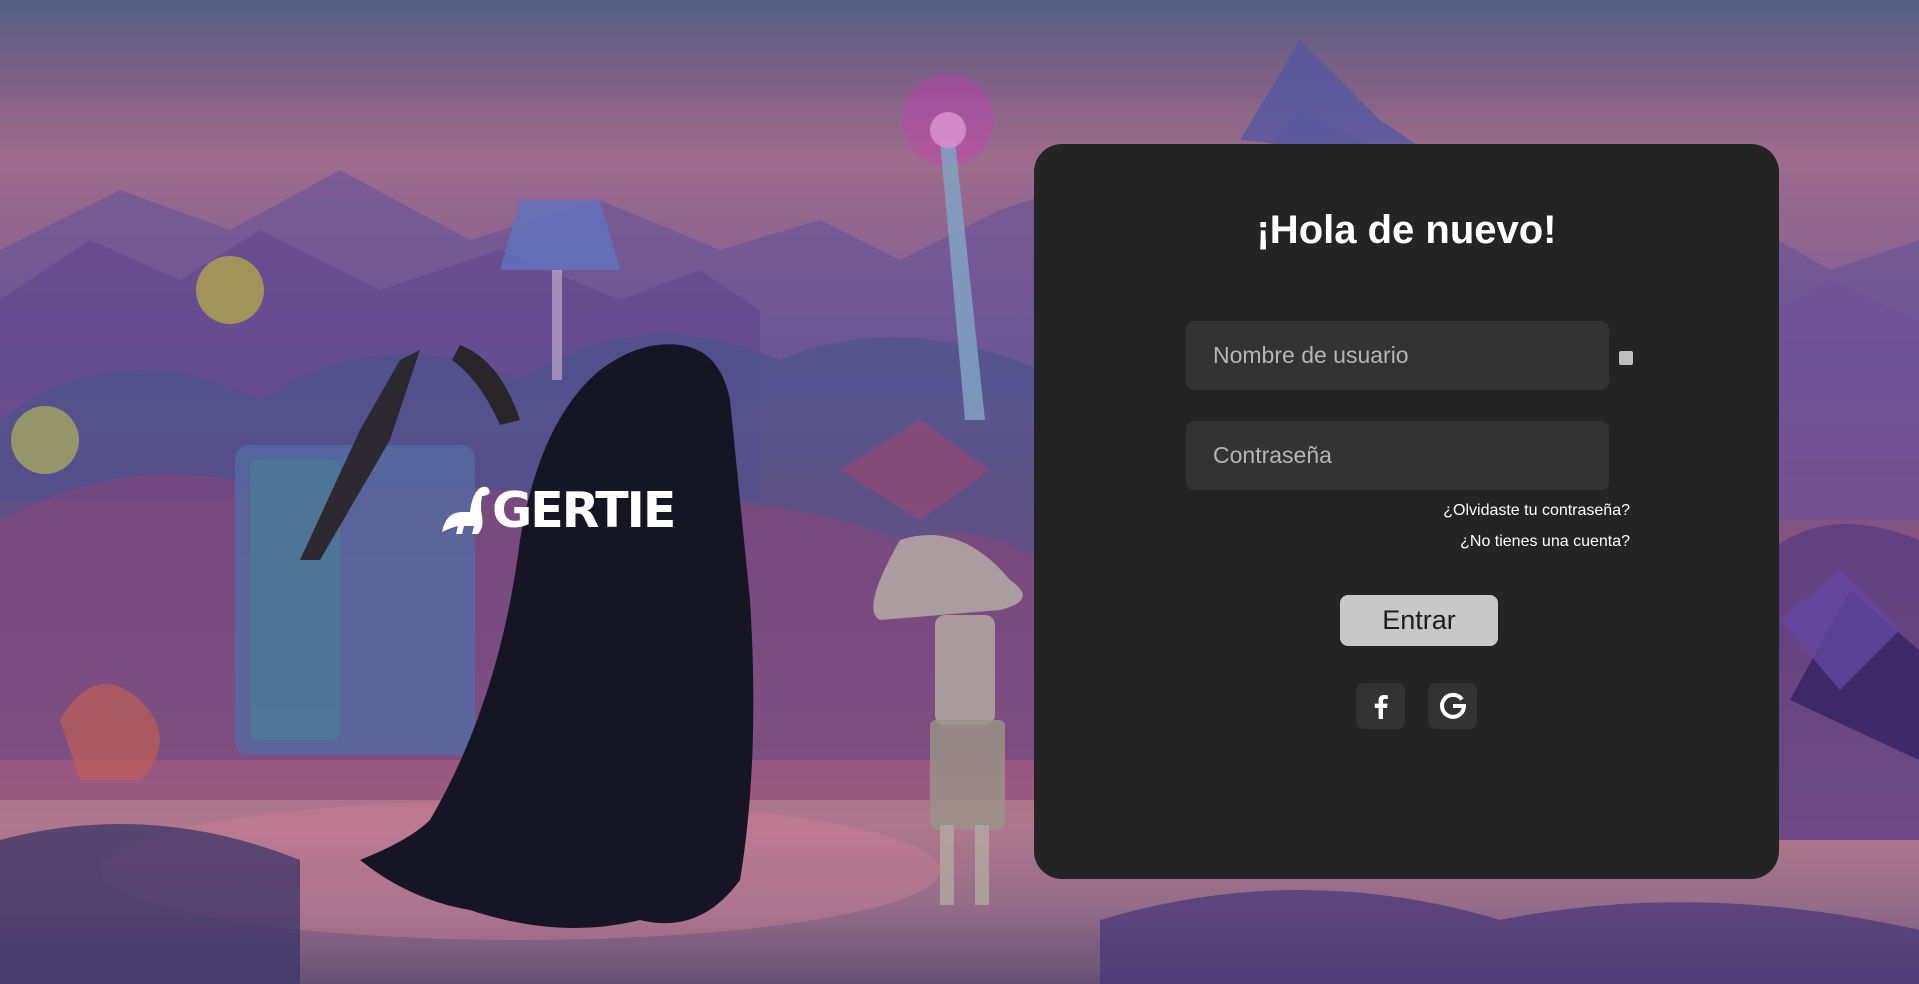 Image resolution: width=1919 pixels, height=984 pixels. I want to click on dino-icon, so click(466, 510).